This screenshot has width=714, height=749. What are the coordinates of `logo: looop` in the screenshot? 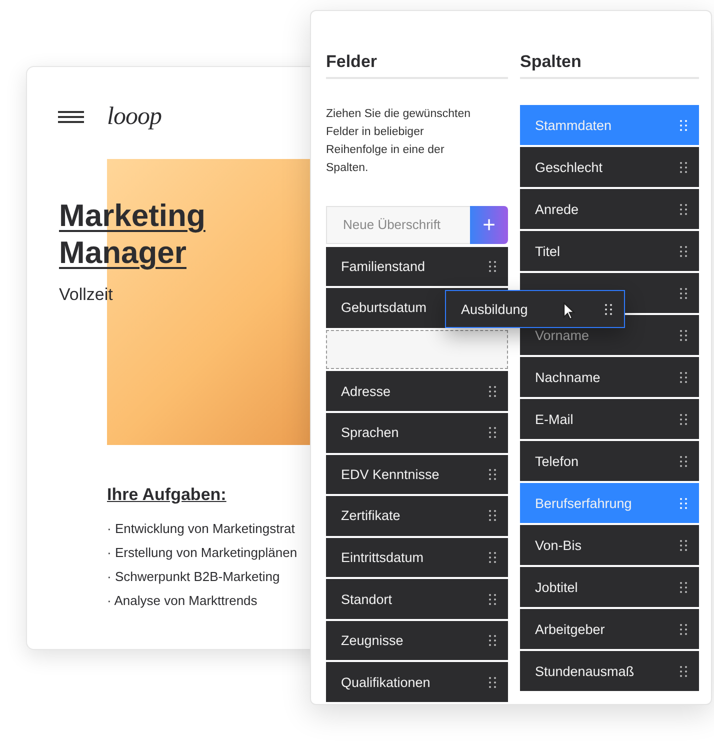 It's located at (134, 117).